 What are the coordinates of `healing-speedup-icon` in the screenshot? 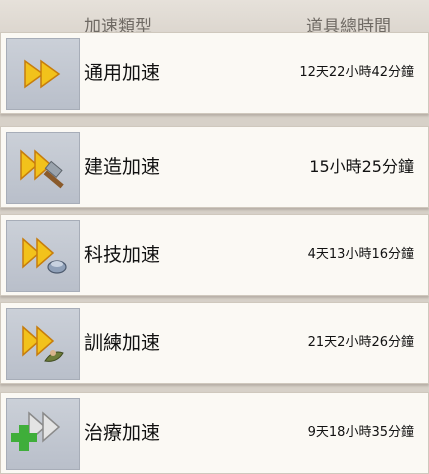 It's located at (43, 434).